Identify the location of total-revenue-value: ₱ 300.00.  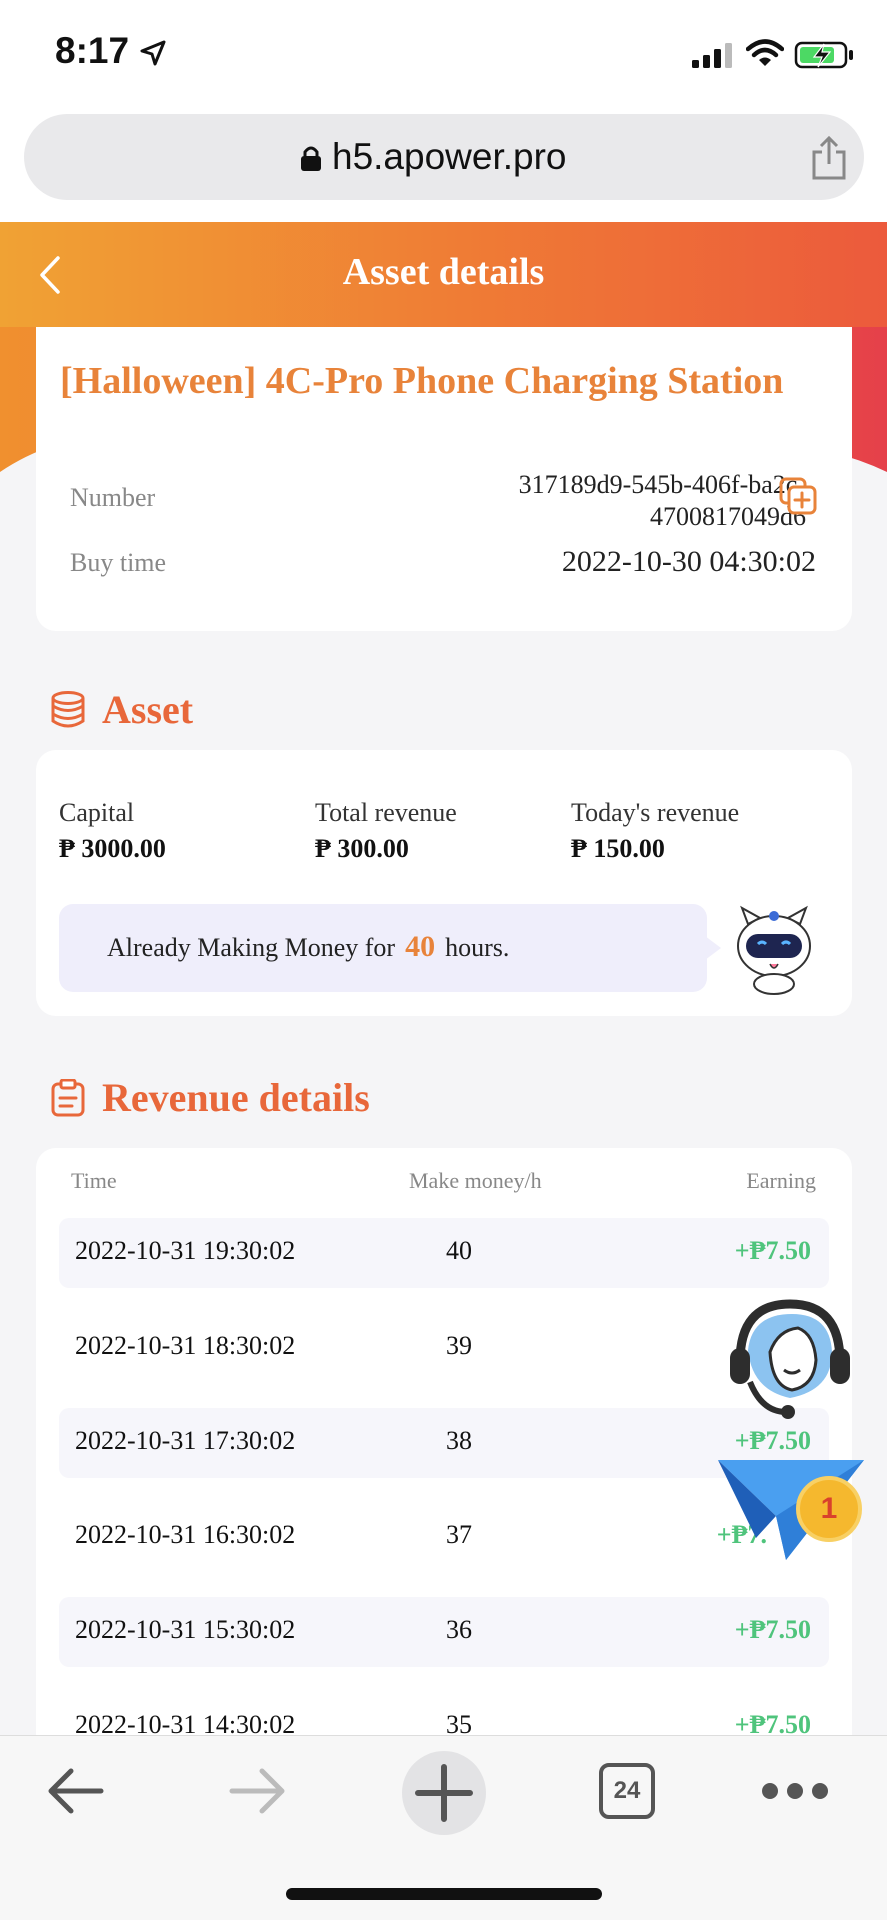
(362, 848).